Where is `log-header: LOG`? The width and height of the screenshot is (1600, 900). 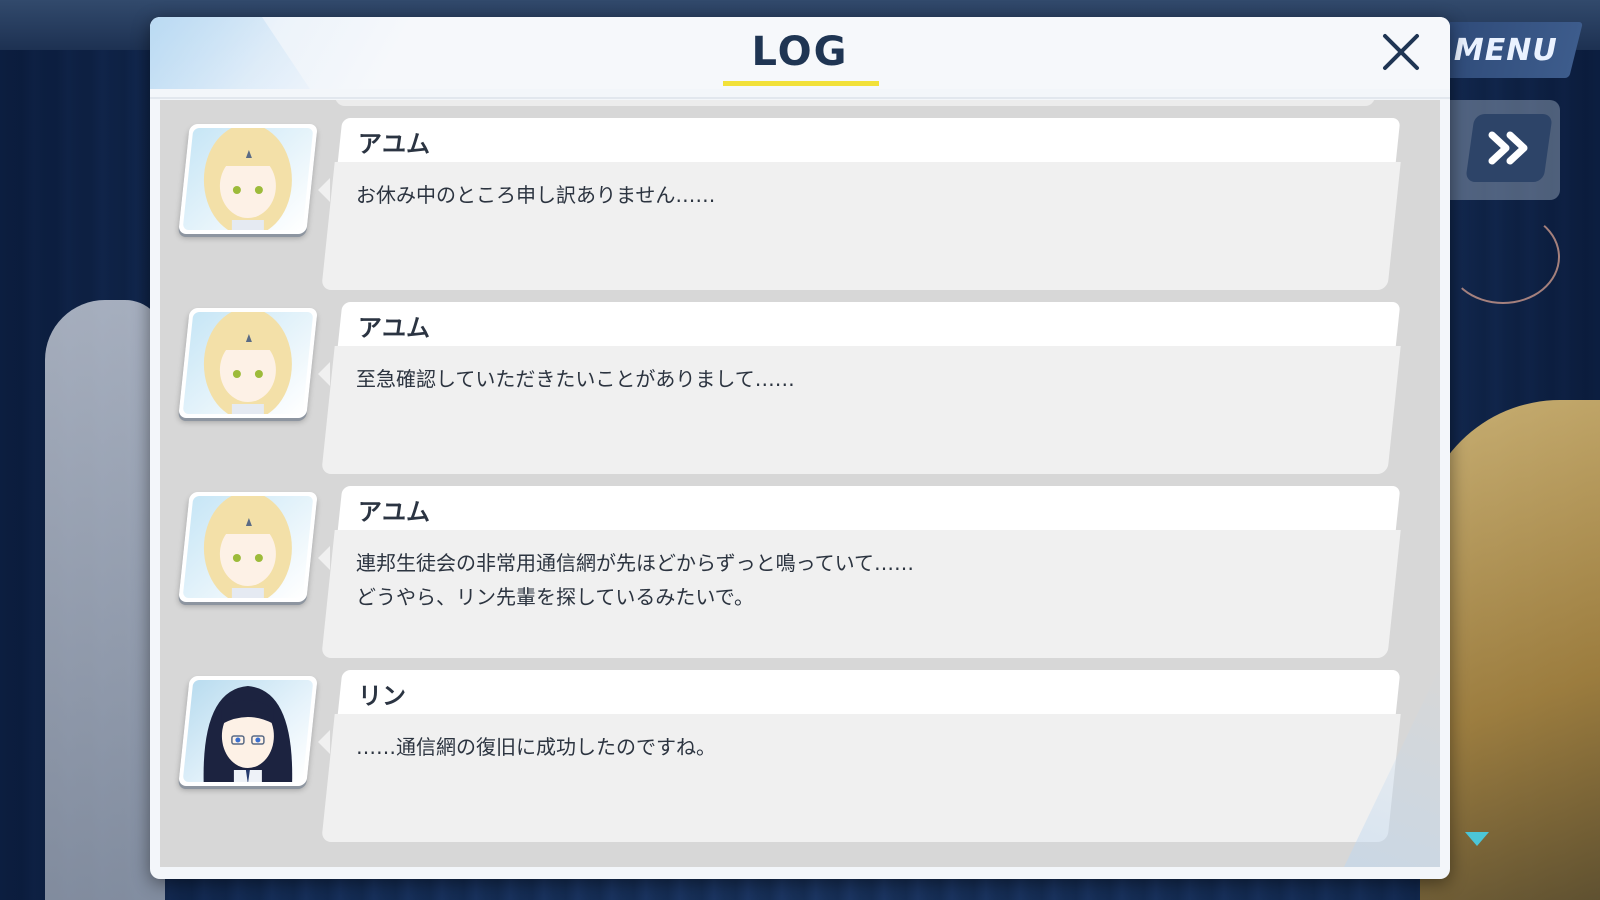
log-header: LOG is located at coordinates (800, 53).